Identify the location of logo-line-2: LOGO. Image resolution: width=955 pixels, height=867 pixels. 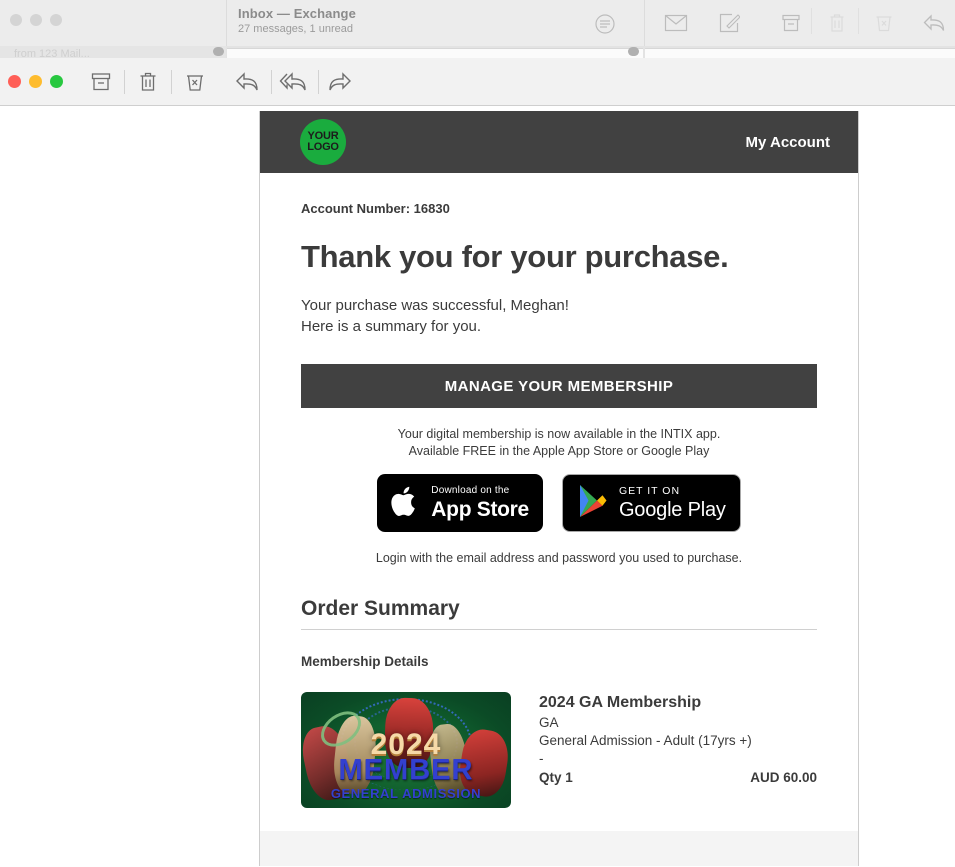
(323, 147).